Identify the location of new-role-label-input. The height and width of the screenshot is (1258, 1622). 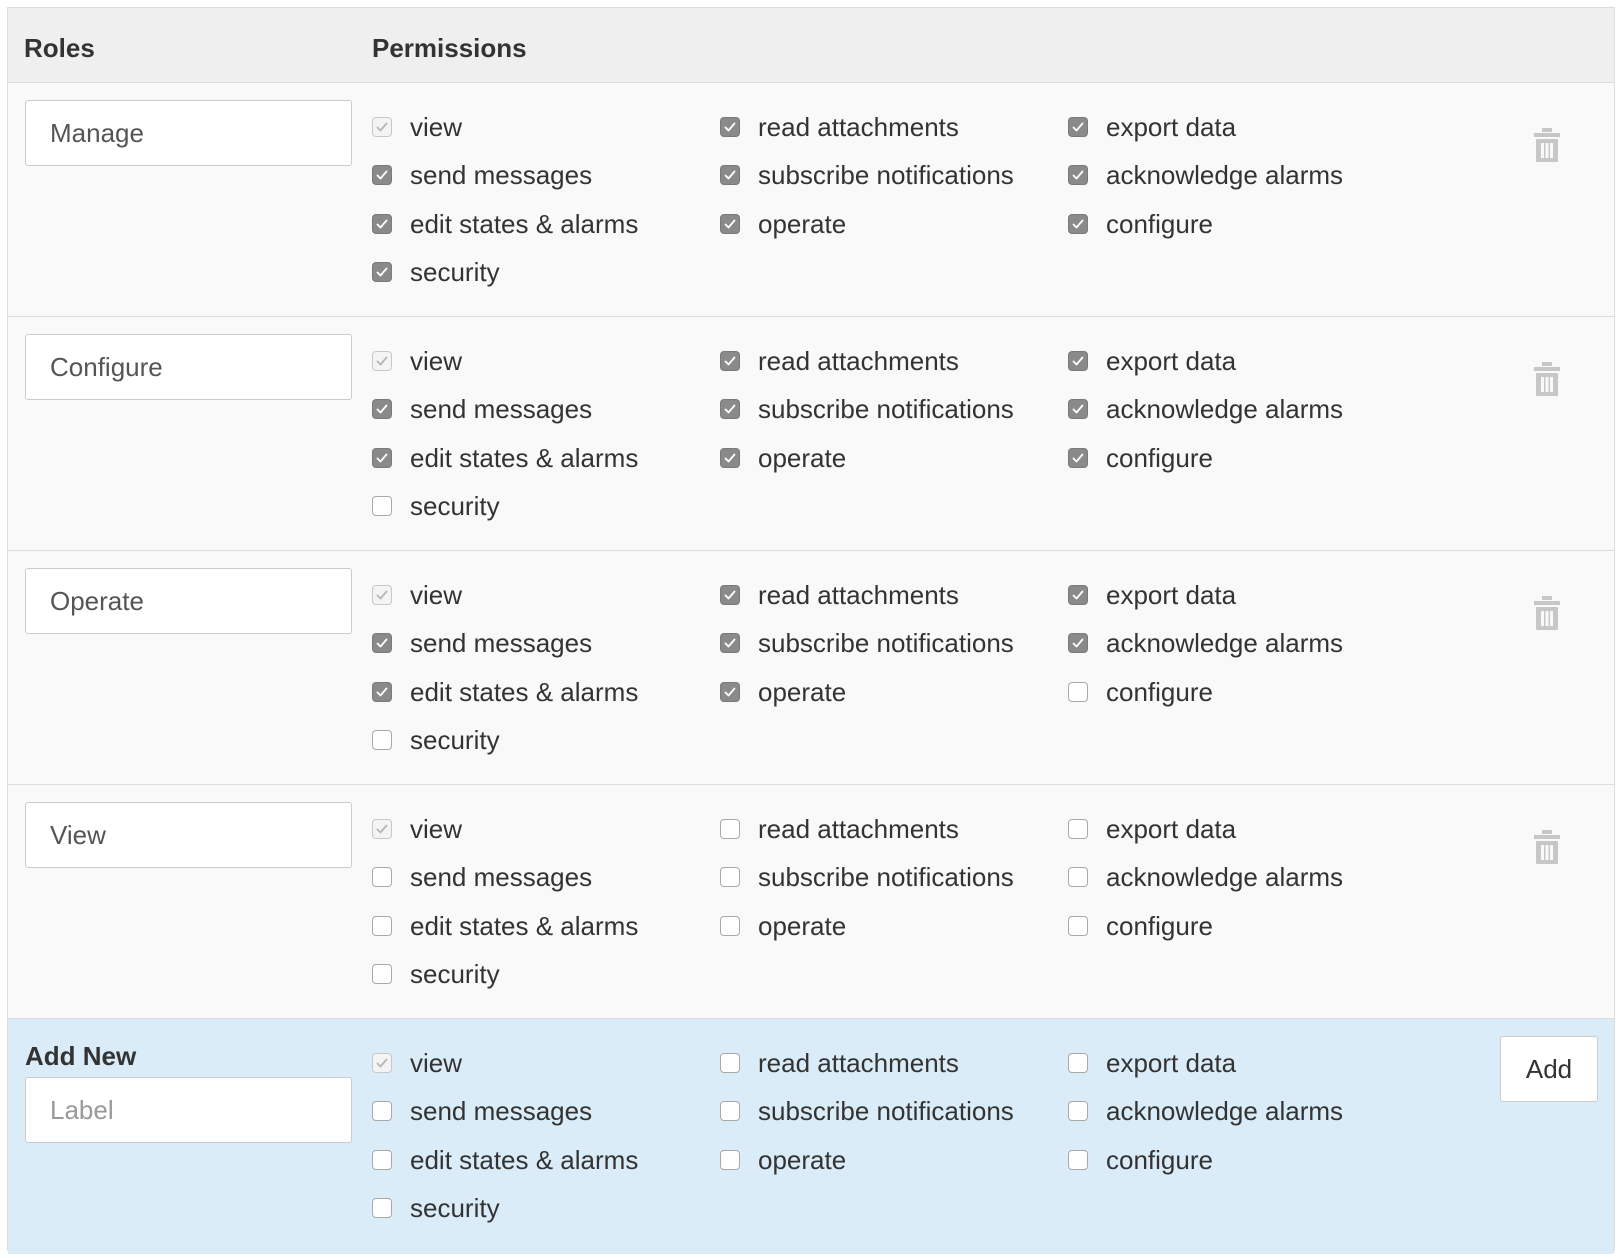
(188, 1110).